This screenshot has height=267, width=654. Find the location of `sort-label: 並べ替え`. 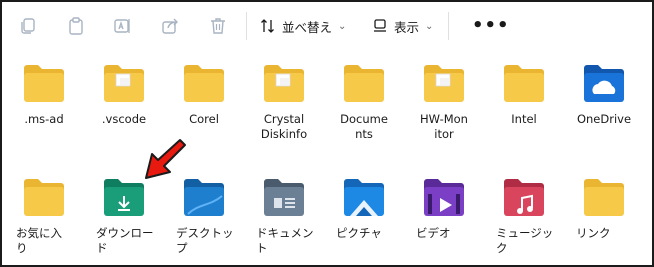

sort-label: 並べ替え is located at coordinates (307, 27).